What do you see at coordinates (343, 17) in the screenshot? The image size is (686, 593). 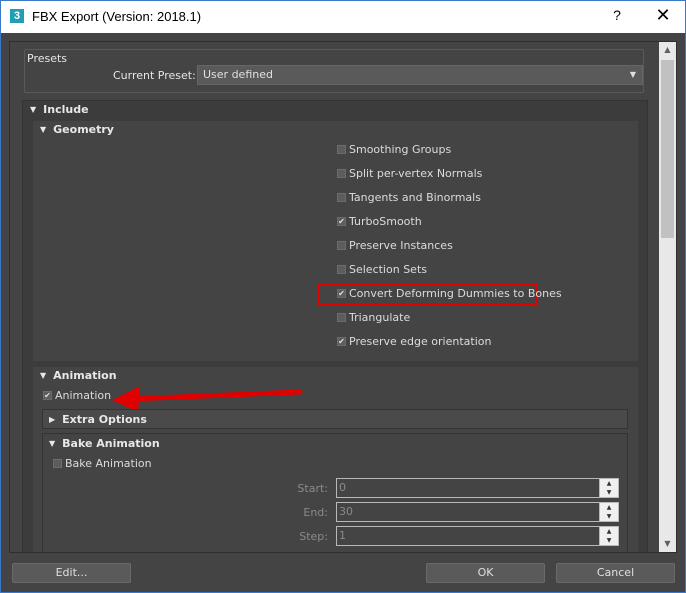 I see `title-bar: 3 FBX Export (Version: 2018.1) ? ✕` at bounding box center [343, 17].